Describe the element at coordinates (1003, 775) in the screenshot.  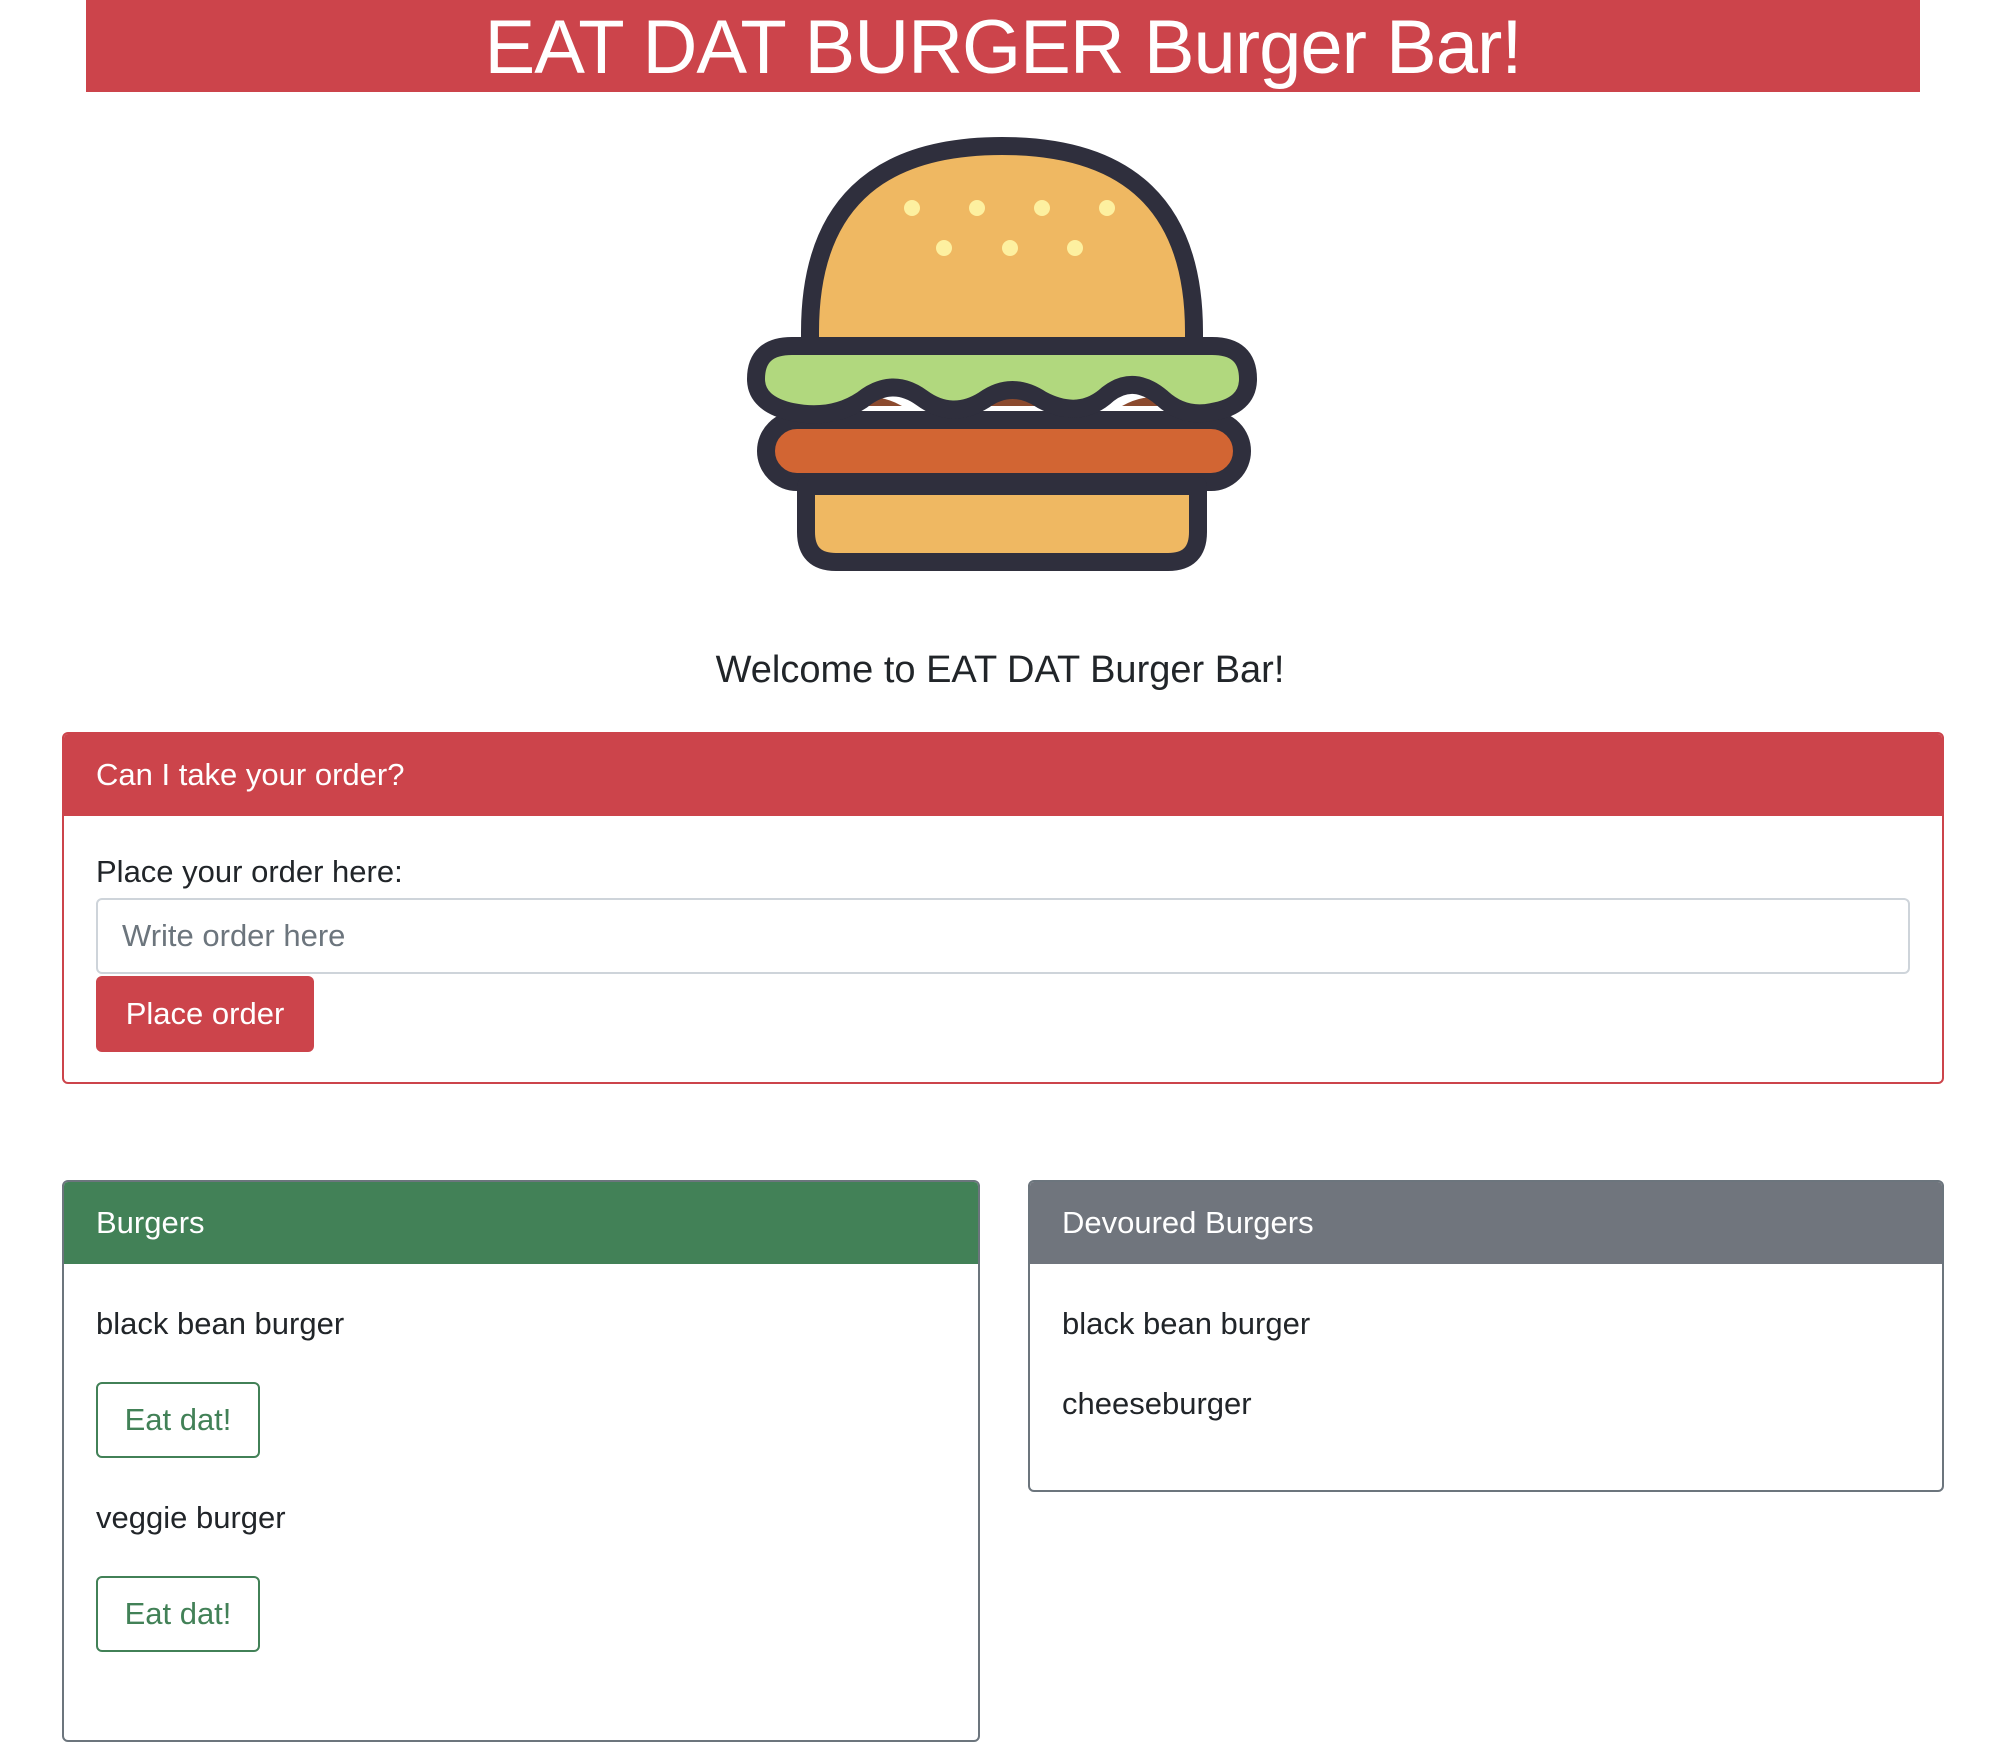
I see `order-card-header: Can I take your order?` at that location.